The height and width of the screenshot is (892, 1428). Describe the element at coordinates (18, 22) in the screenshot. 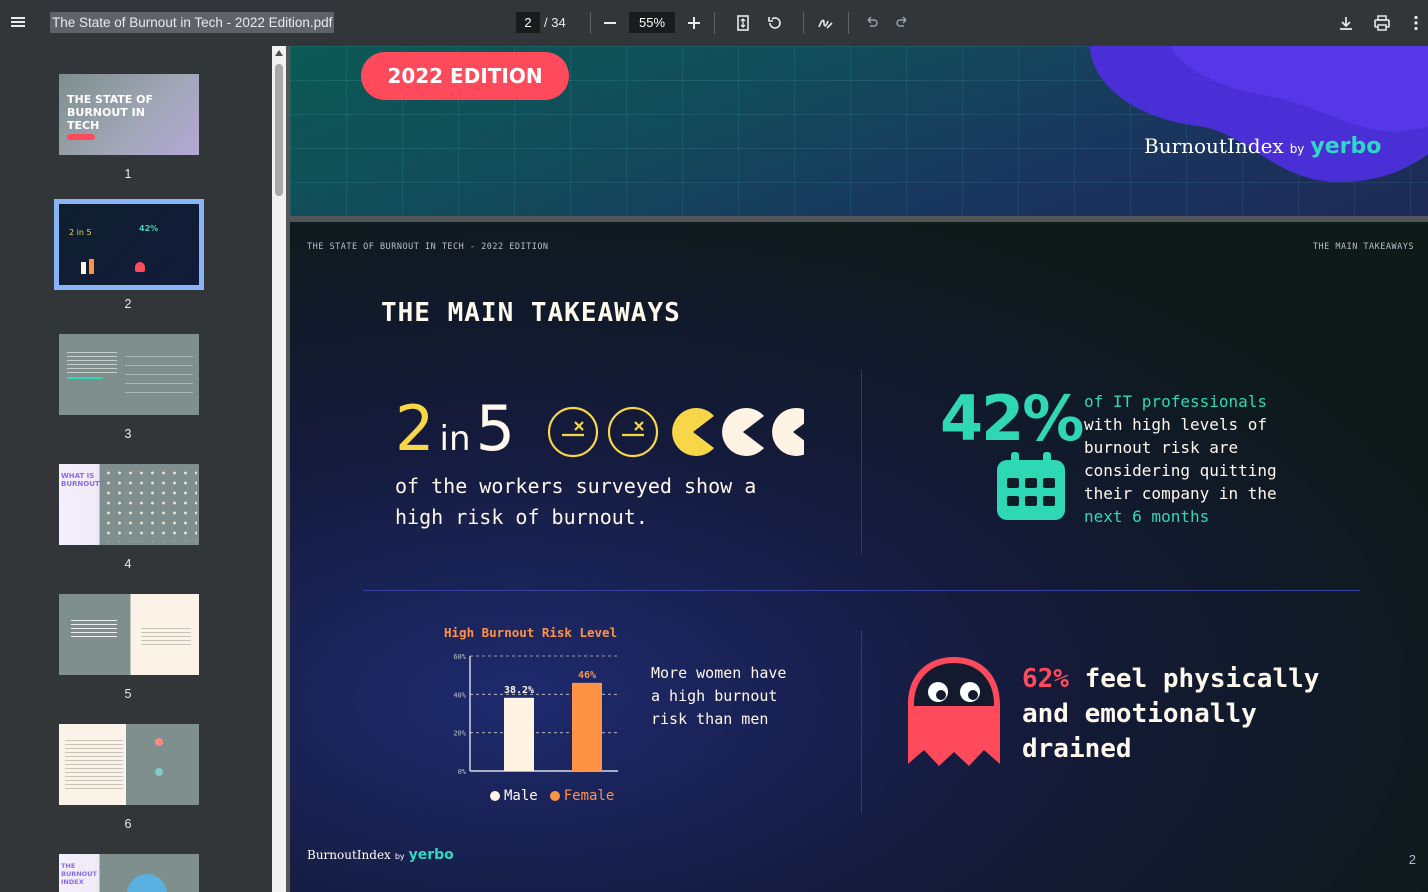

I see `menu-button` at that location.